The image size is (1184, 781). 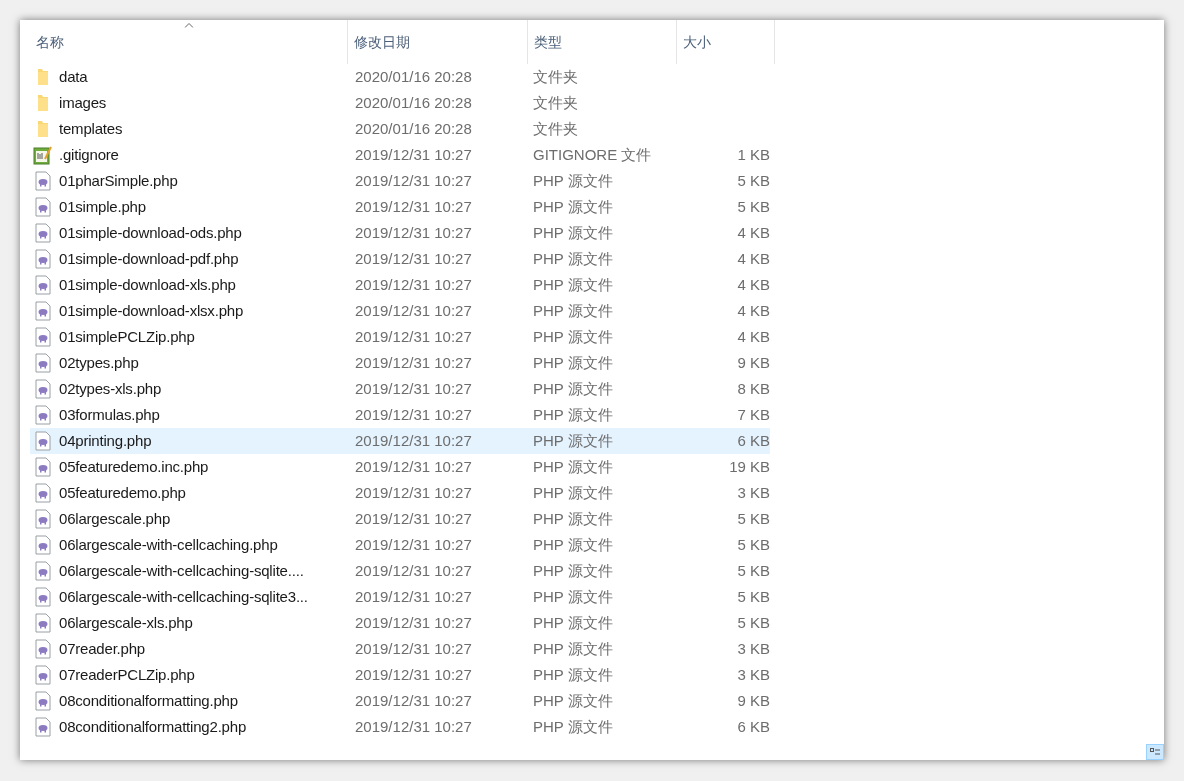 What do you see at coordinates (188, 42) in the screenshot?
I see `column-header: 名称` at bounding box center [188, 42].